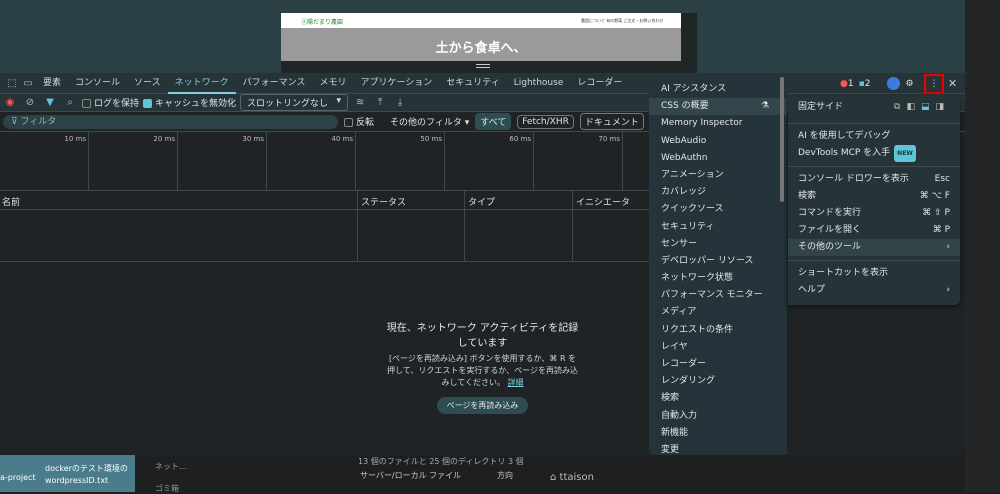  Describe the element at coordinates (359, 121) in the screenshot. I see `invert-checkbox: 反転` at that location.